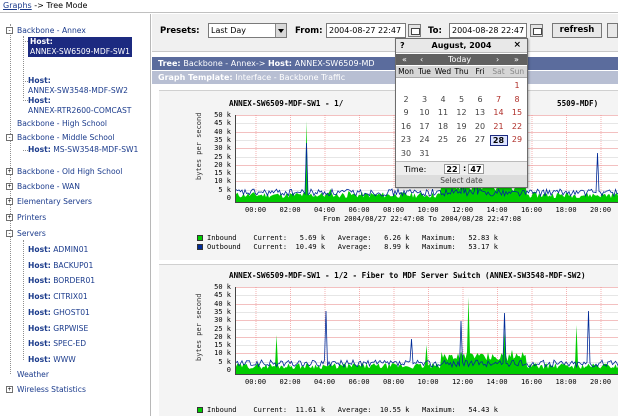 The width and height of the screenshot is (618, 416). What do you see at coordinates (83, 150) in the screenshot?
I see `tree-host-ms-sw3548: Host: MS-SW3548-MDF-SW1` at bounding box center [83, 150].